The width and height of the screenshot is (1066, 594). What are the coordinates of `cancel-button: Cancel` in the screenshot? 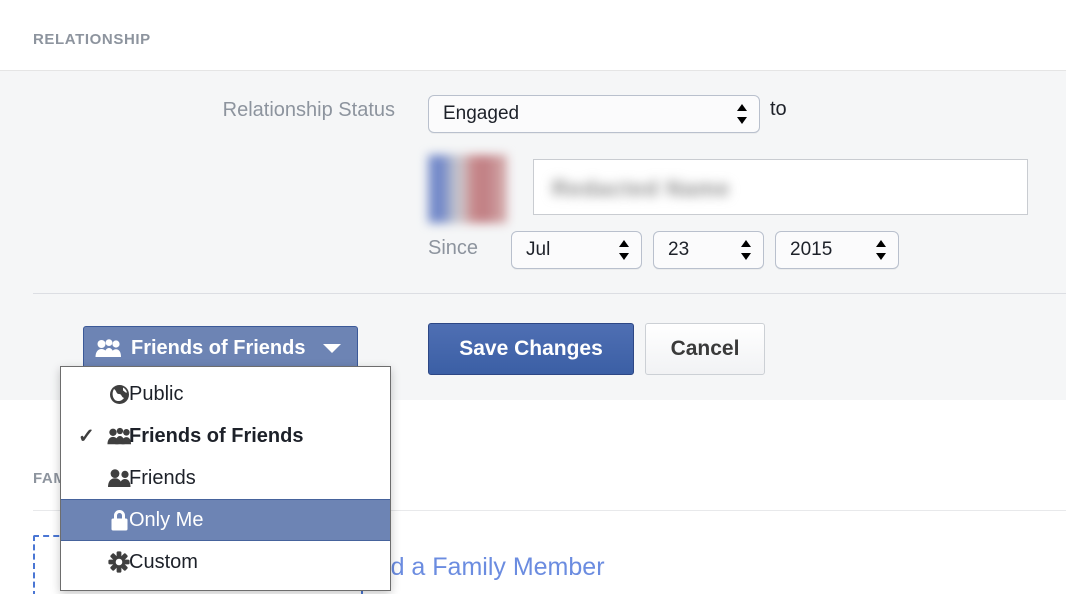 It's located at (705, 349).